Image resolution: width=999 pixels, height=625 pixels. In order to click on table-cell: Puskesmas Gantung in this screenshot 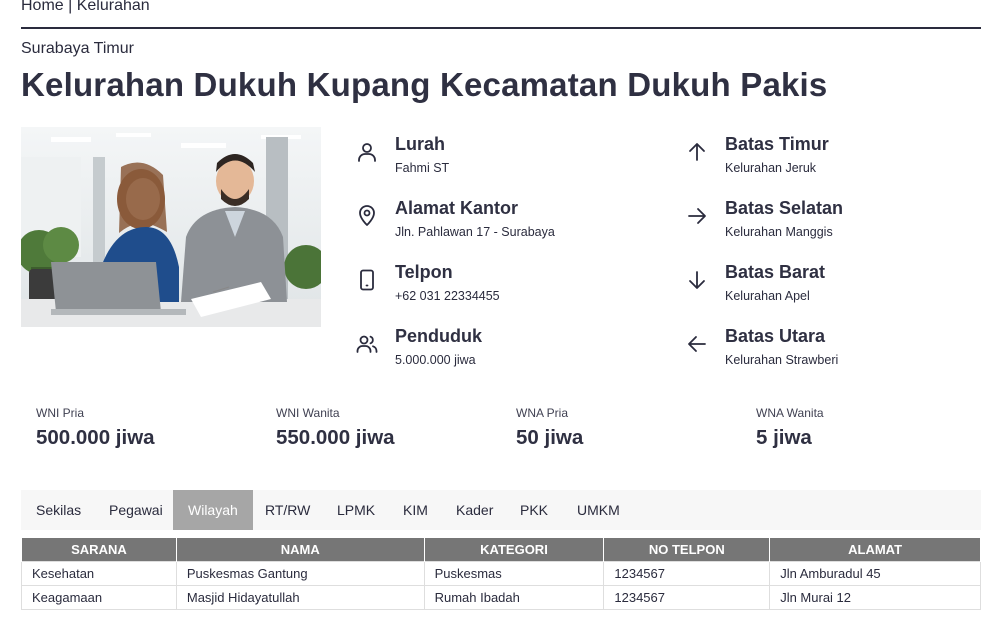, I will do `click(300, 573)`.